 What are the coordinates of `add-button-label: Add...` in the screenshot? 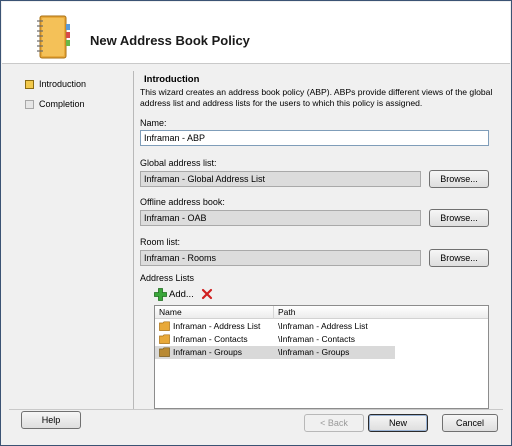 It's located at (181, 294).